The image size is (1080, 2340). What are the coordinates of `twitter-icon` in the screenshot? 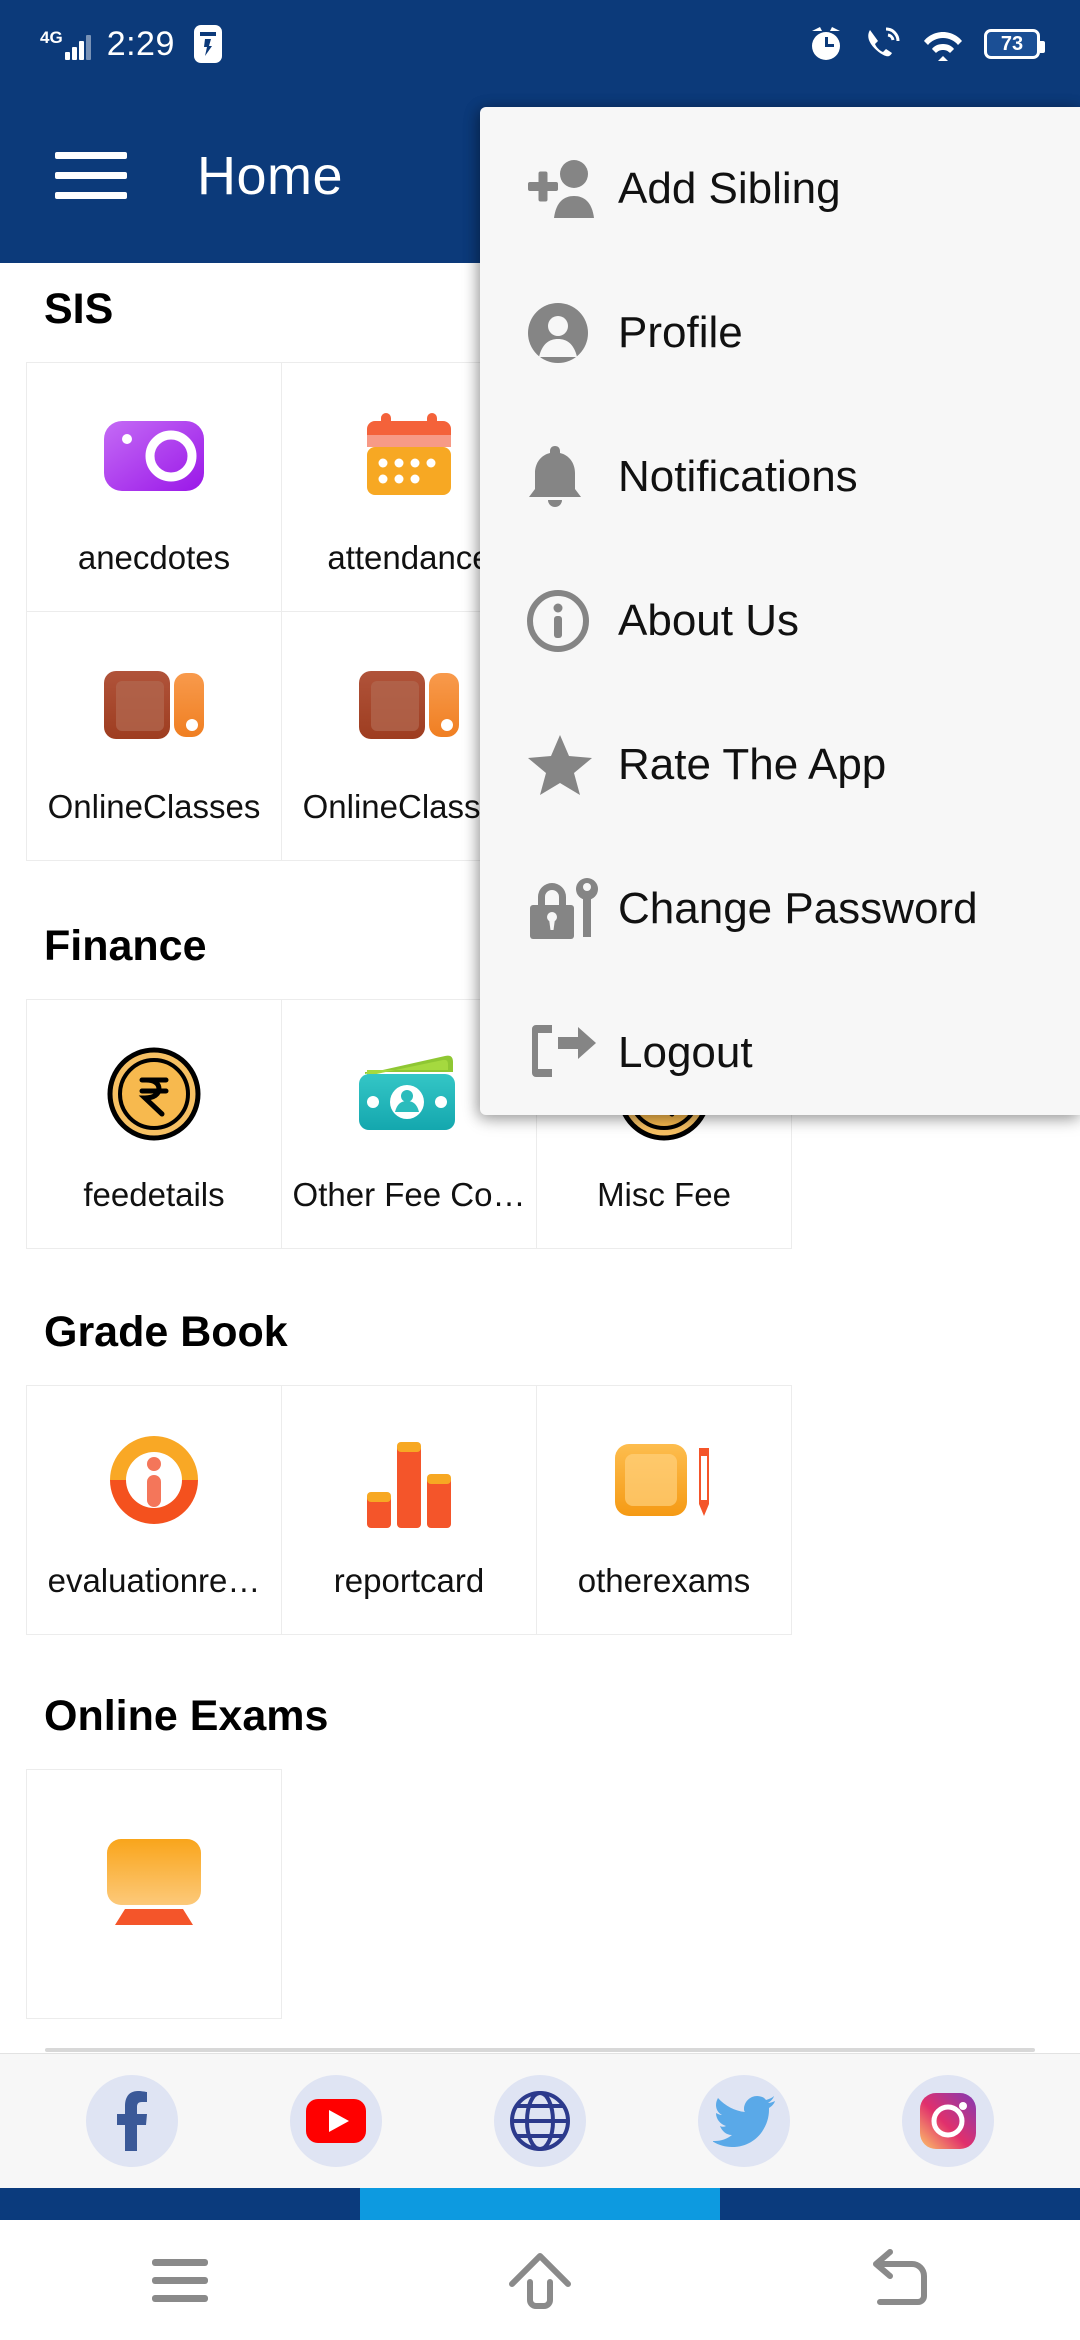 It's located at (744, 2121).